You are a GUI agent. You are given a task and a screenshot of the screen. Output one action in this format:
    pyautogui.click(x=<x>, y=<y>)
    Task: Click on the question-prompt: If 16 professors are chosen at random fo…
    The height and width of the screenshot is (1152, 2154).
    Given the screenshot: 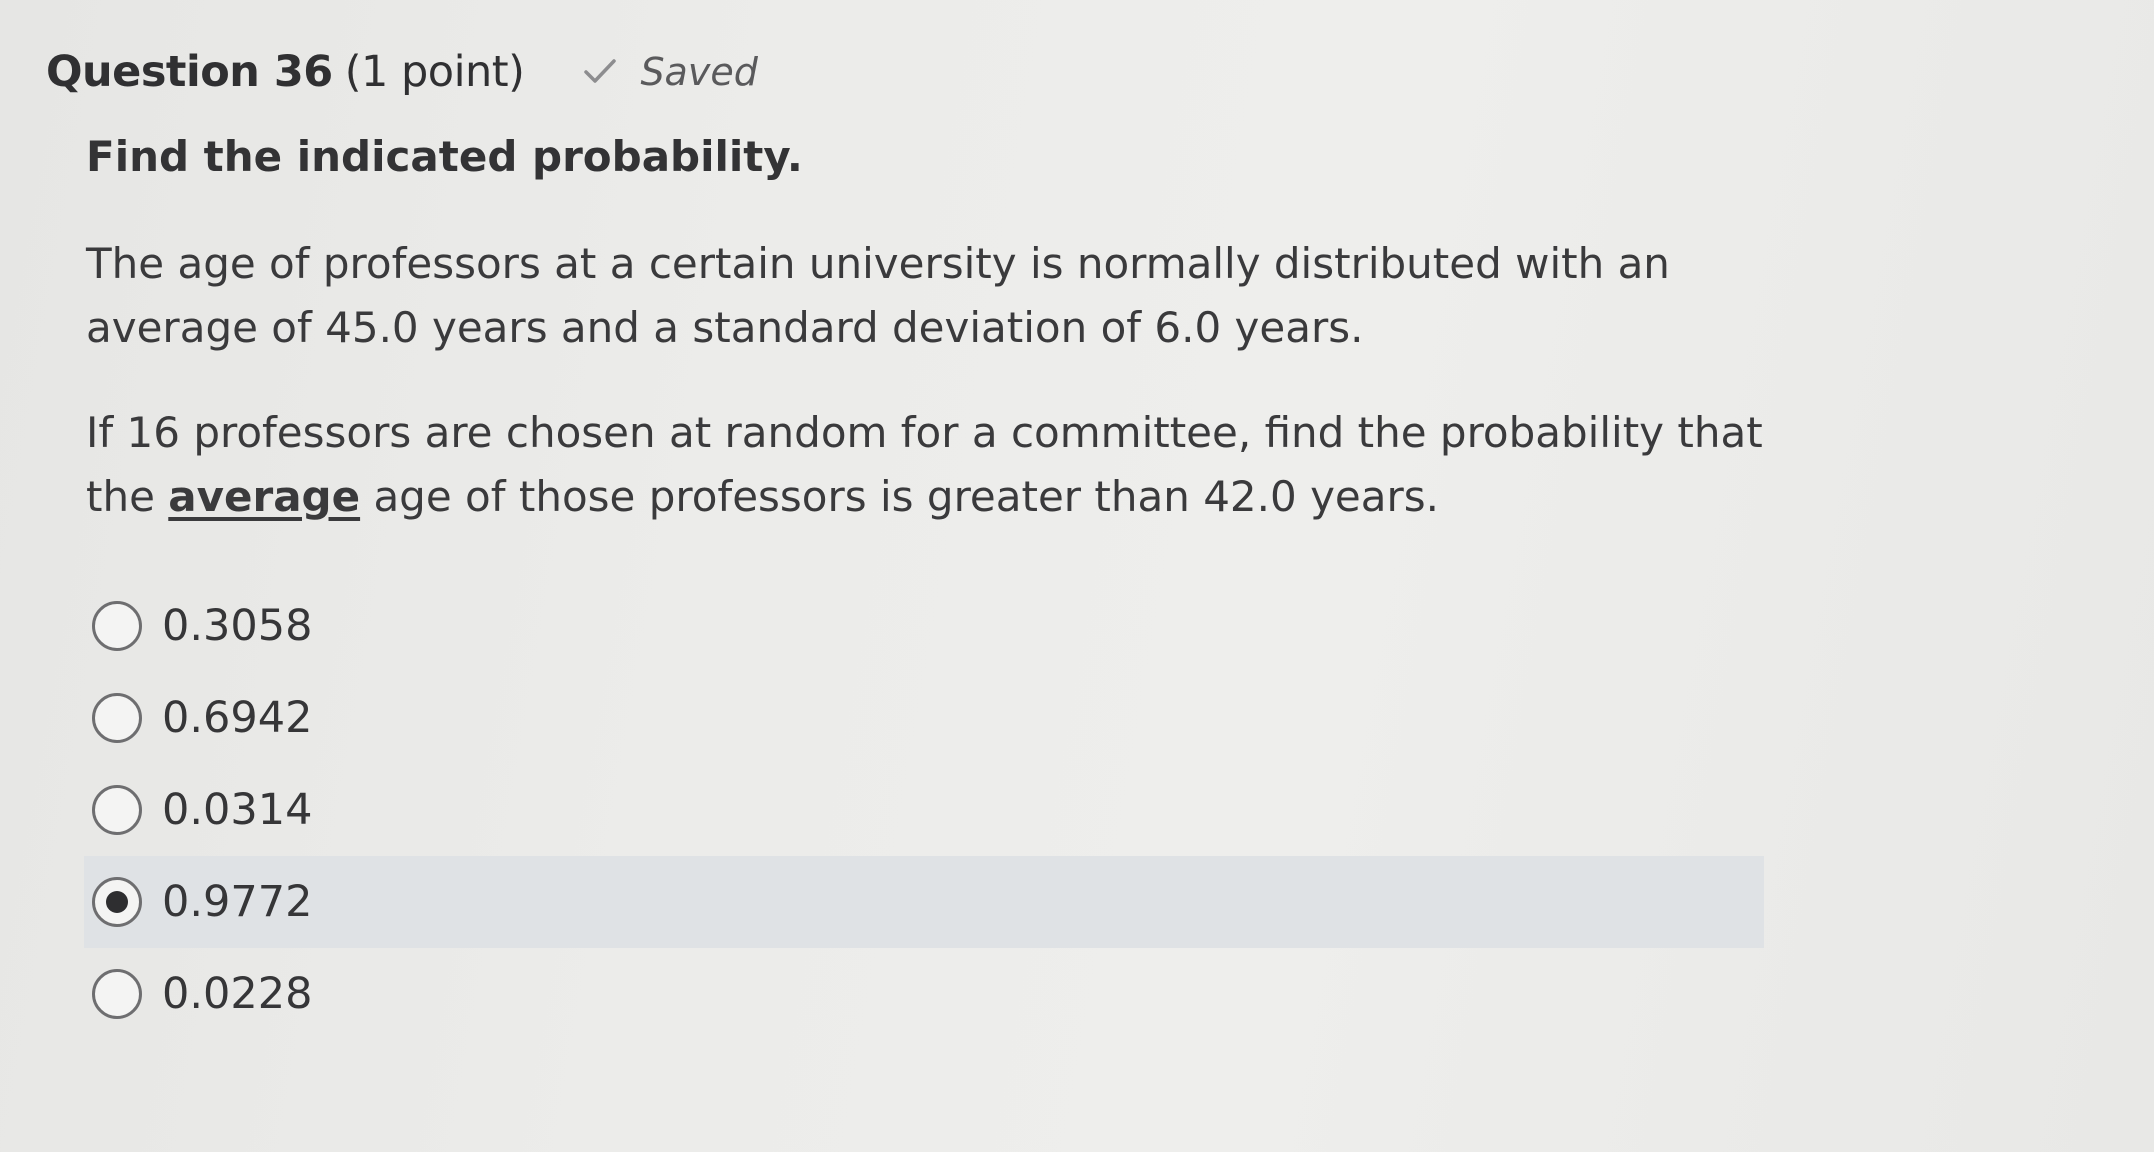 What is the action you would take?
    pyautogui.click(x=936, y=465)
    